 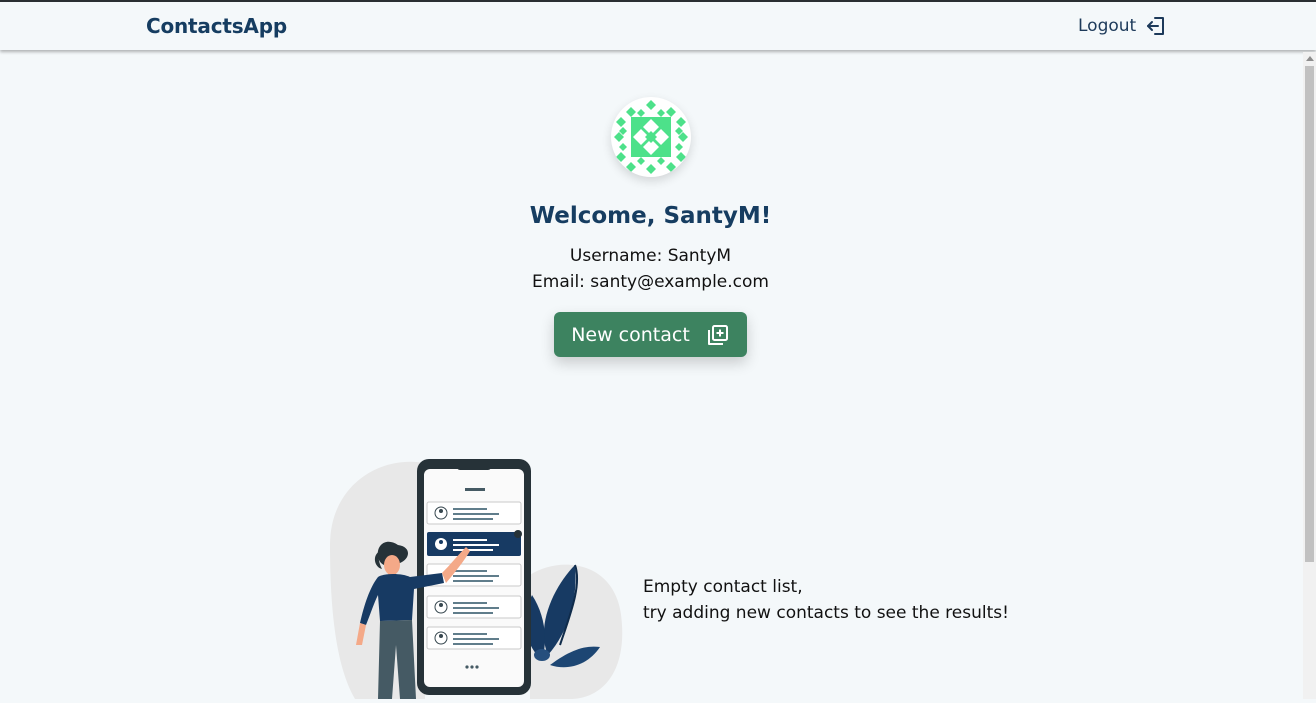 What do you see at coordinates (216, 26) in the screenshot?
I see `brand-logo: ContactsApp` at bounding box center [216, 26].